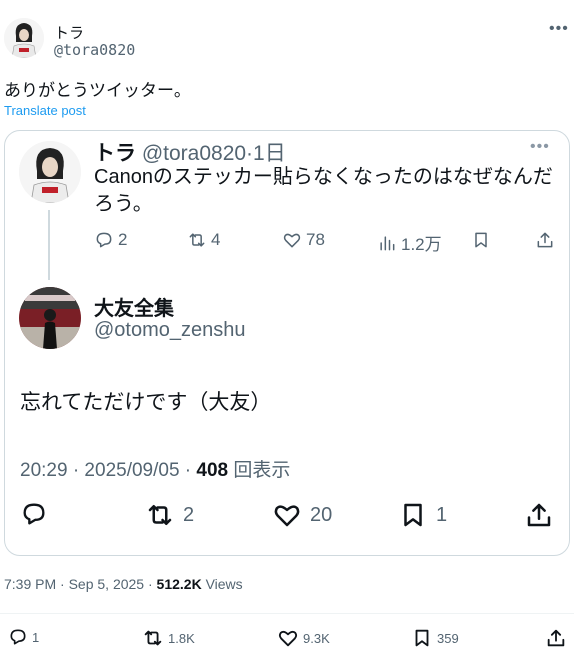  Describe the element at coordinates (316, 638) in the screenshot. I see `outer-like-count: 9.3K` at that location.